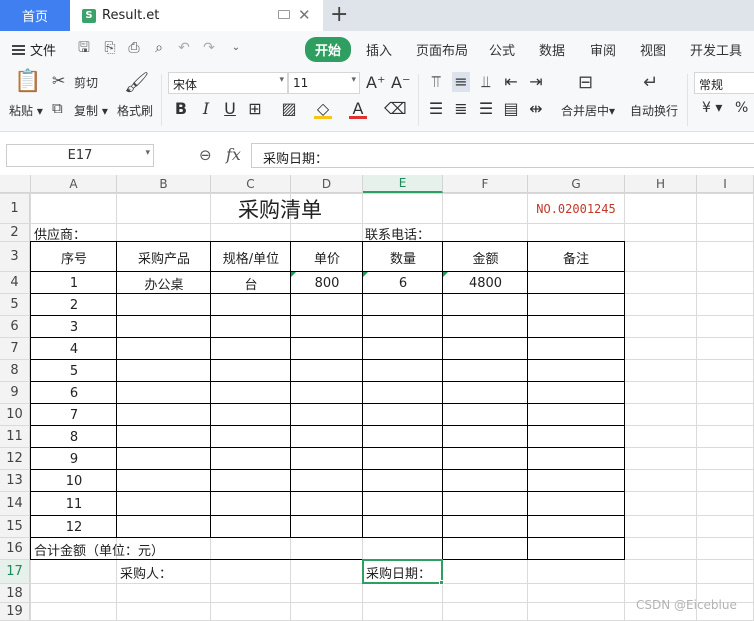  I want to click on row-header-3: 3, so click(15, 257).